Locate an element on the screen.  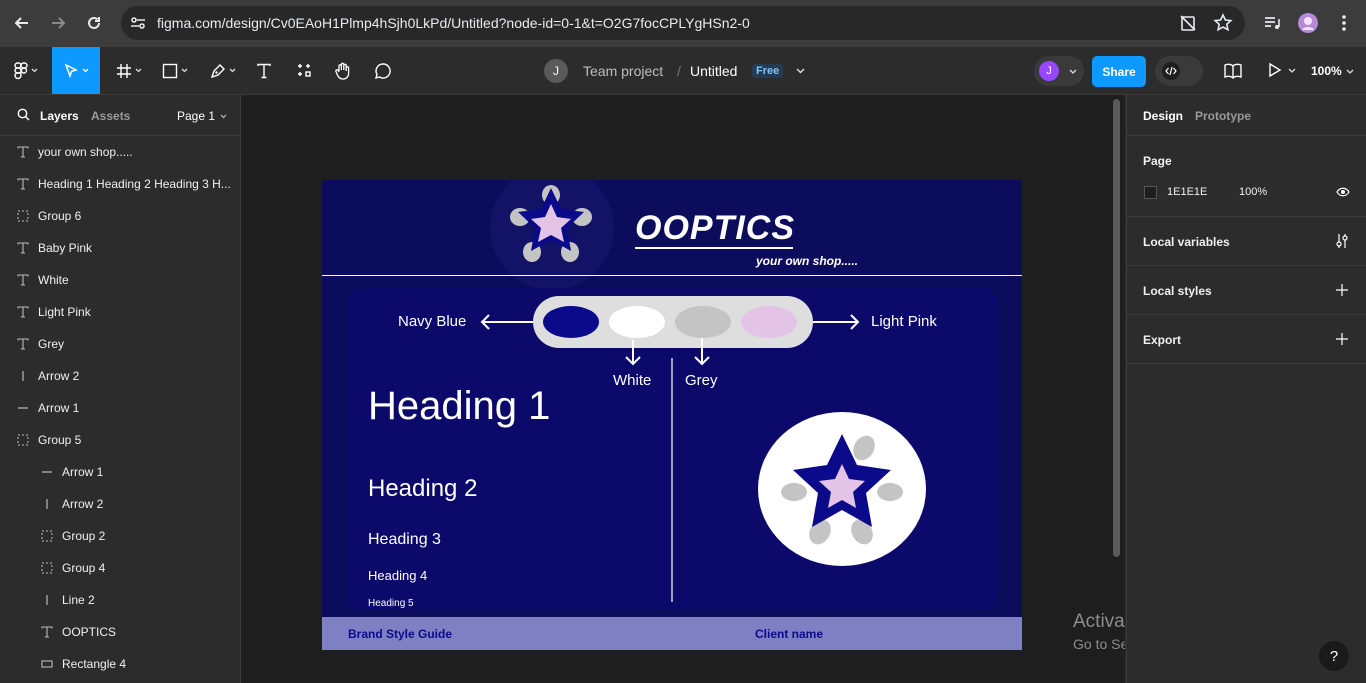
play-icon is located at coordinates (1275, 70).